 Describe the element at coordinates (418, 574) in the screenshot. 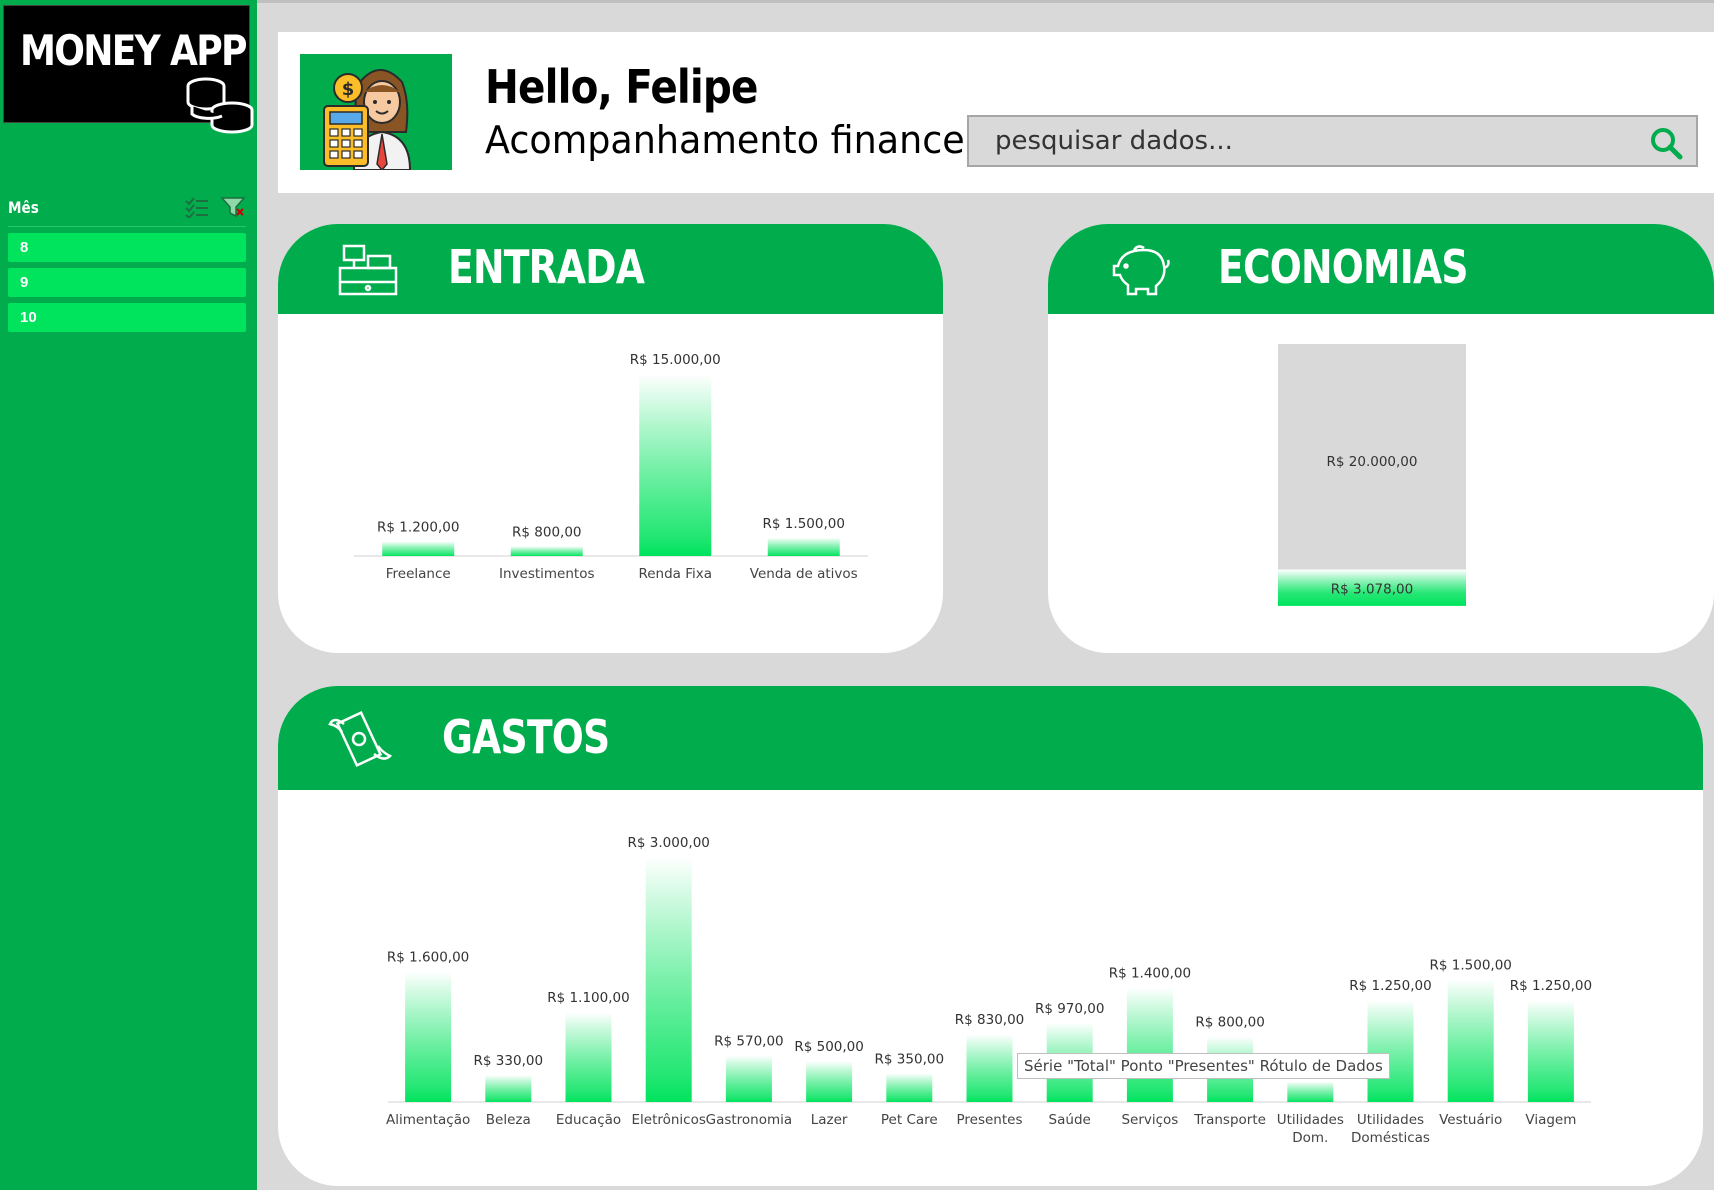

I see `category-label: Freelance` at that location.